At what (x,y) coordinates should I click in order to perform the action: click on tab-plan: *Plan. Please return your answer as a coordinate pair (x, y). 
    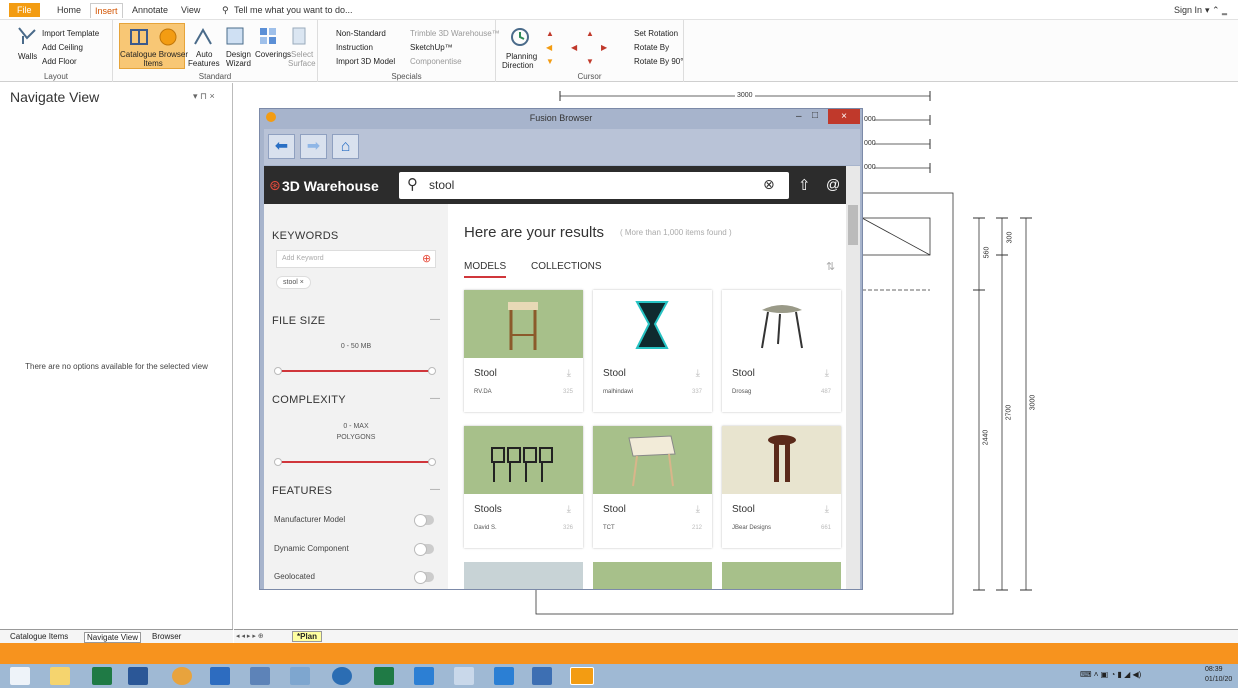
    Looking at the image, I should click on (307, 636).